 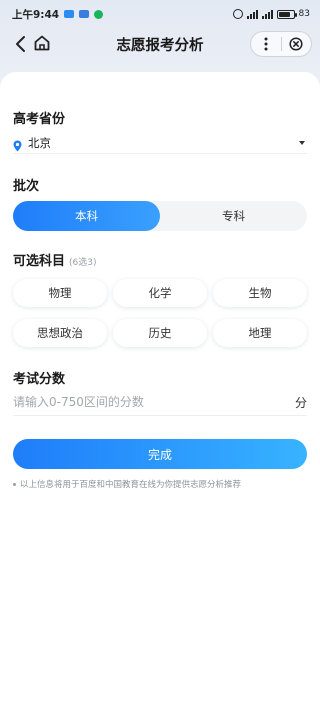 I want to click on province-title: 高考省份, so click(x=39, y=119).